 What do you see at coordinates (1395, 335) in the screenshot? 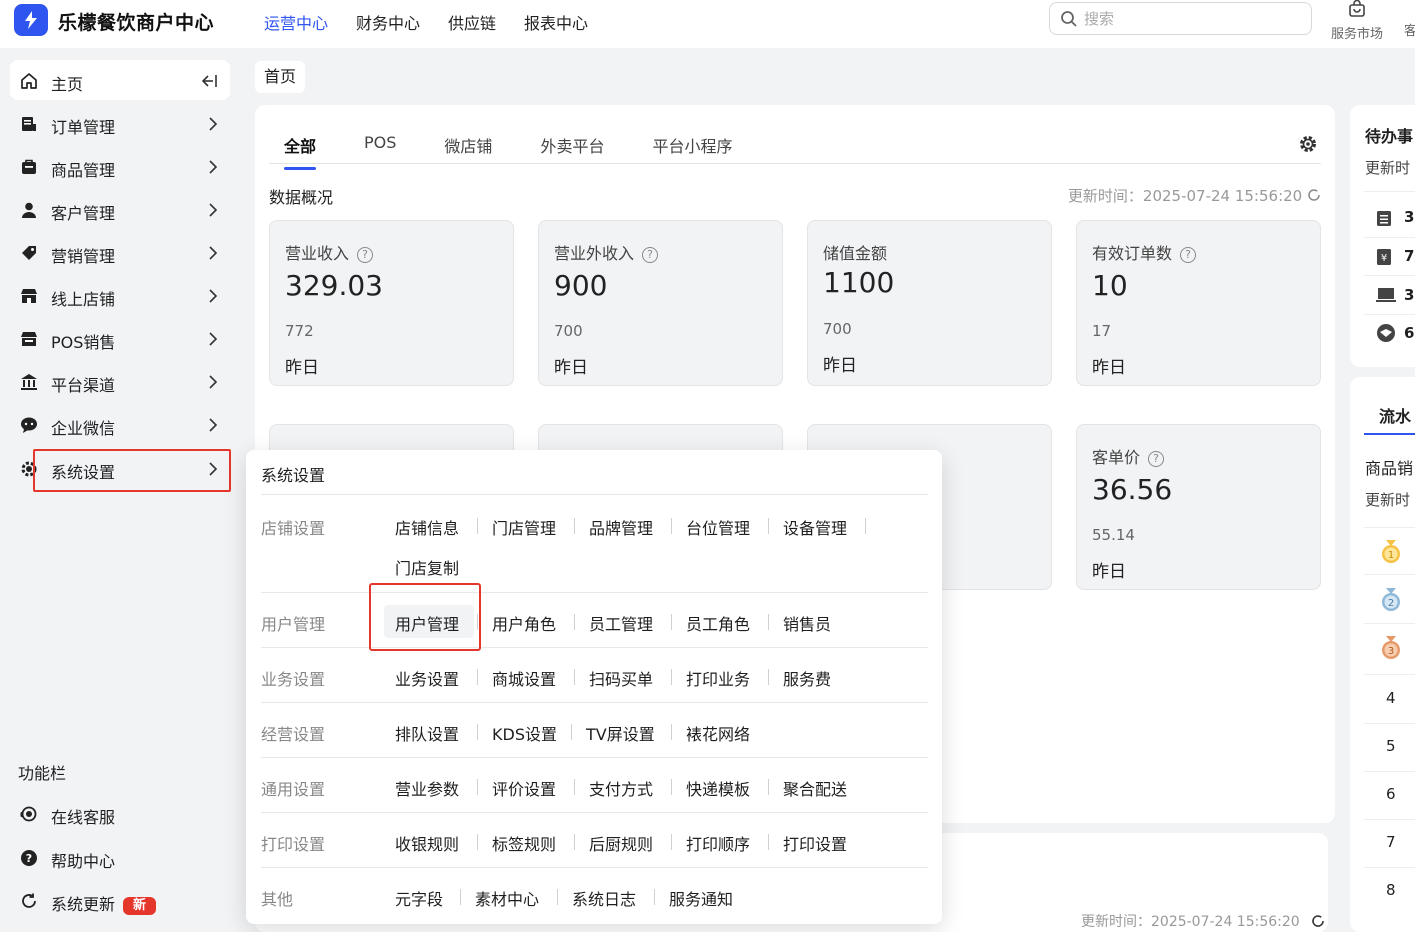
I see `todo-item-4: 6` at bounding box center [1395, 335].